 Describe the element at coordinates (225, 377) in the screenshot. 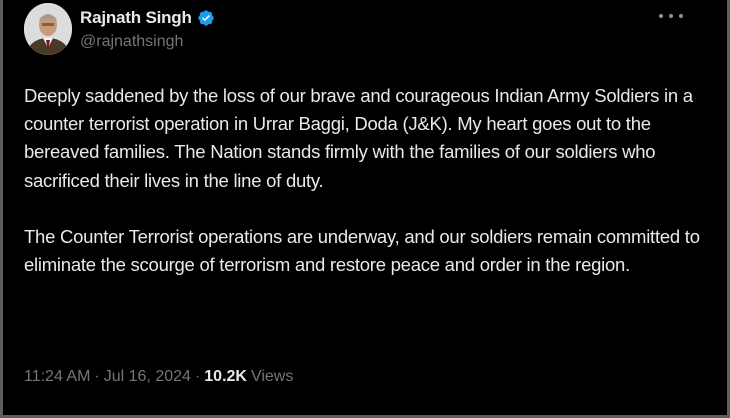

I see `views-count: 10.2K` at that location.